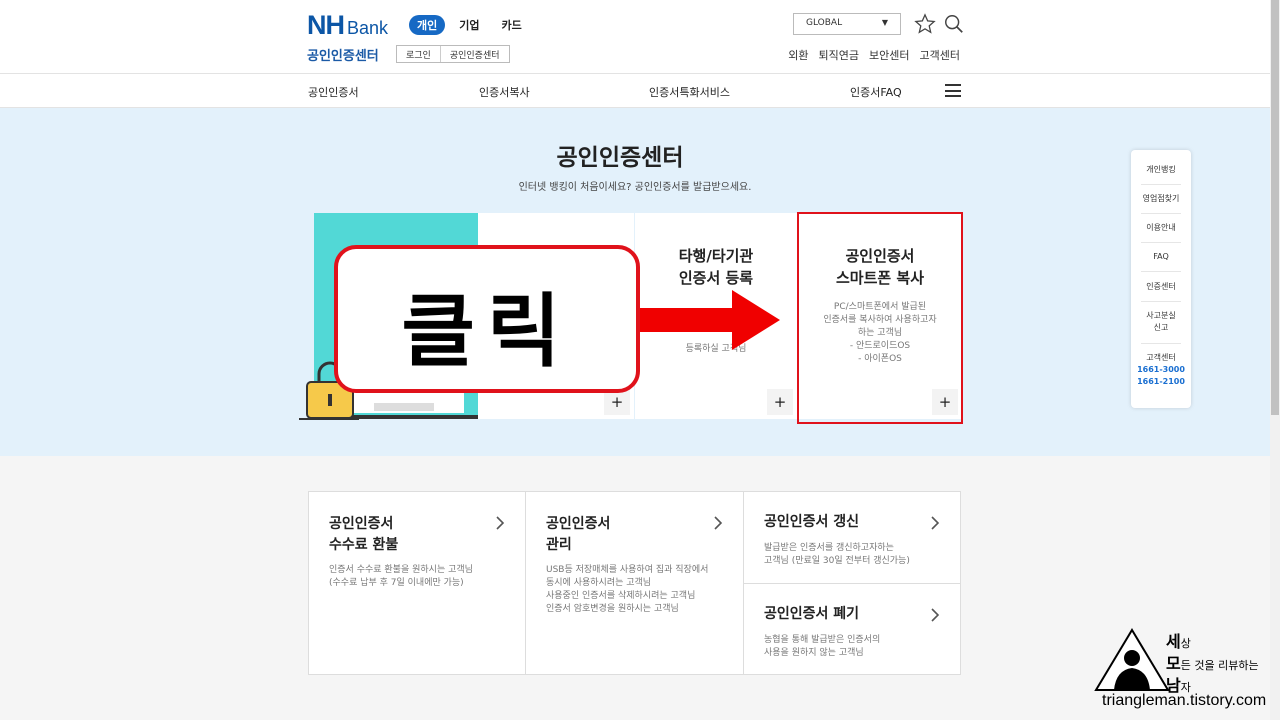 This screenshot has height=720, width=1280. I want to click on nh-bank-logo: NH Bank, so click(347, 25).